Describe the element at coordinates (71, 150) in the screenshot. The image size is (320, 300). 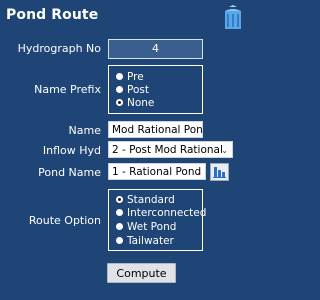
I see `inflow-hyd-label: Inflow Hyd` at that location.